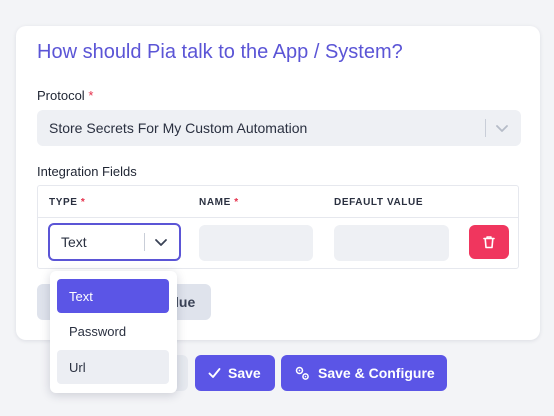 The image size is (554, 416). I want to click on save-label: Save, so click(244, 373).